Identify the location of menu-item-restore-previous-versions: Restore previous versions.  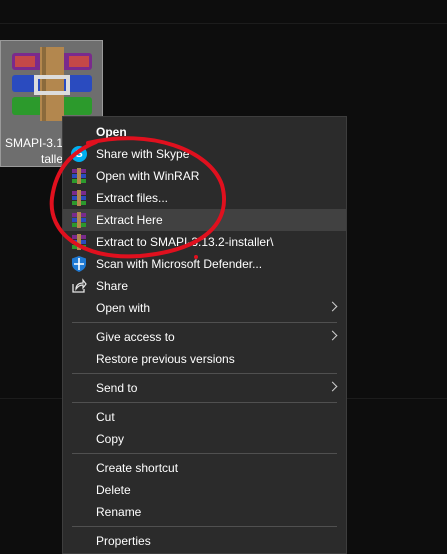
(204, 359).